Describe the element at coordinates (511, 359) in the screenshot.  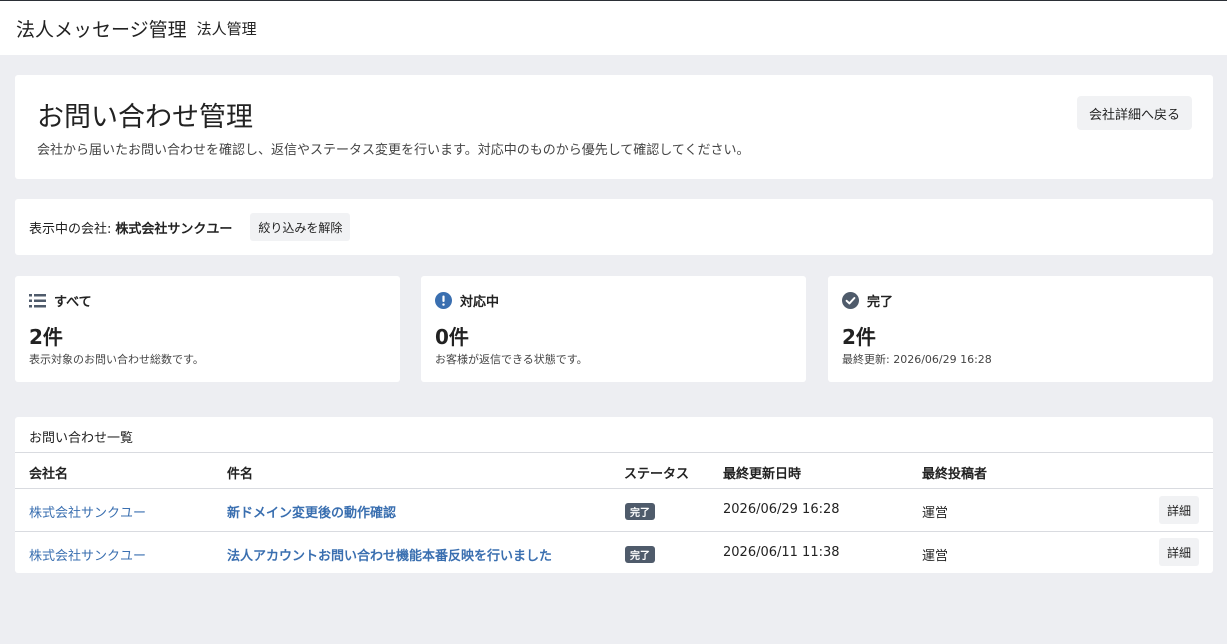
I see `stat-note-open: お客様が返信できる状態です。` at that location.